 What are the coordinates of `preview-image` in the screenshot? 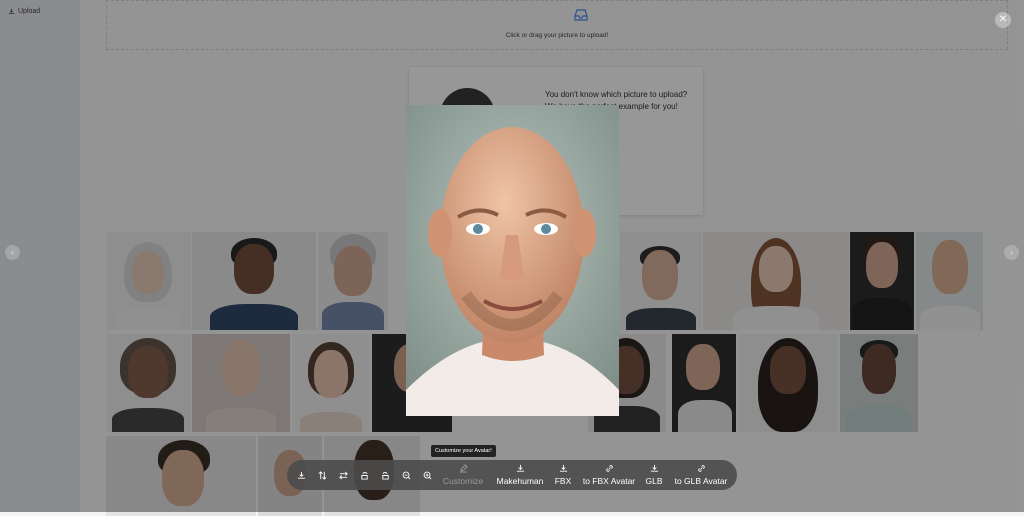 It's located at (512, 260).